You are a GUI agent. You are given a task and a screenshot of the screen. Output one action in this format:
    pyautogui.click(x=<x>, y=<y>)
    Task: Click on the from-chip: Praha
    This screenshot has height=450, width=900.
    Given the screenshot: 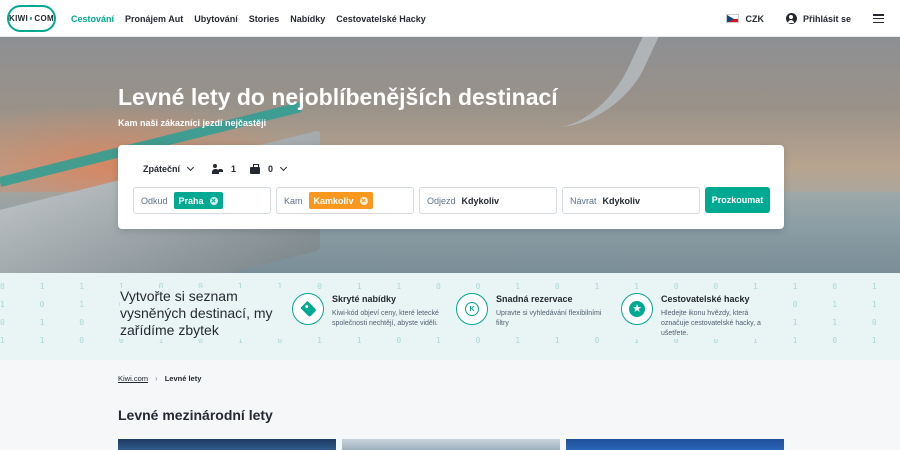 What is the action you would take?
    pyautogui.click(x=198, y=200)
    